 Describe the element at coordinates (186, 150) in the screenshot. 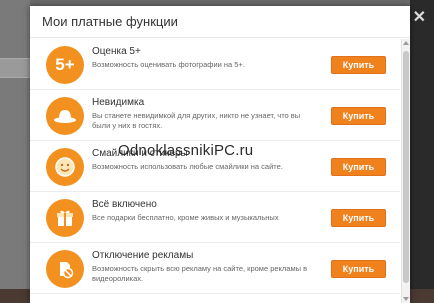

I see `watermark-text: OdnoklassnikiPC.ru` at that location.